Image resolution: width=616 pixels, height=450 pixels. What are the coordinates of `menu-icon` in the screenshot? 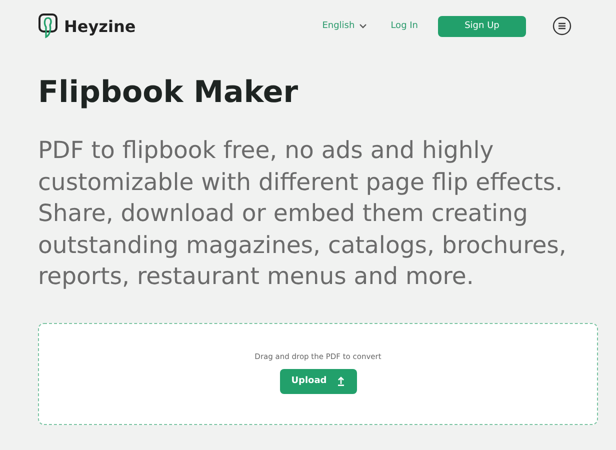 It's located at (562, 26).